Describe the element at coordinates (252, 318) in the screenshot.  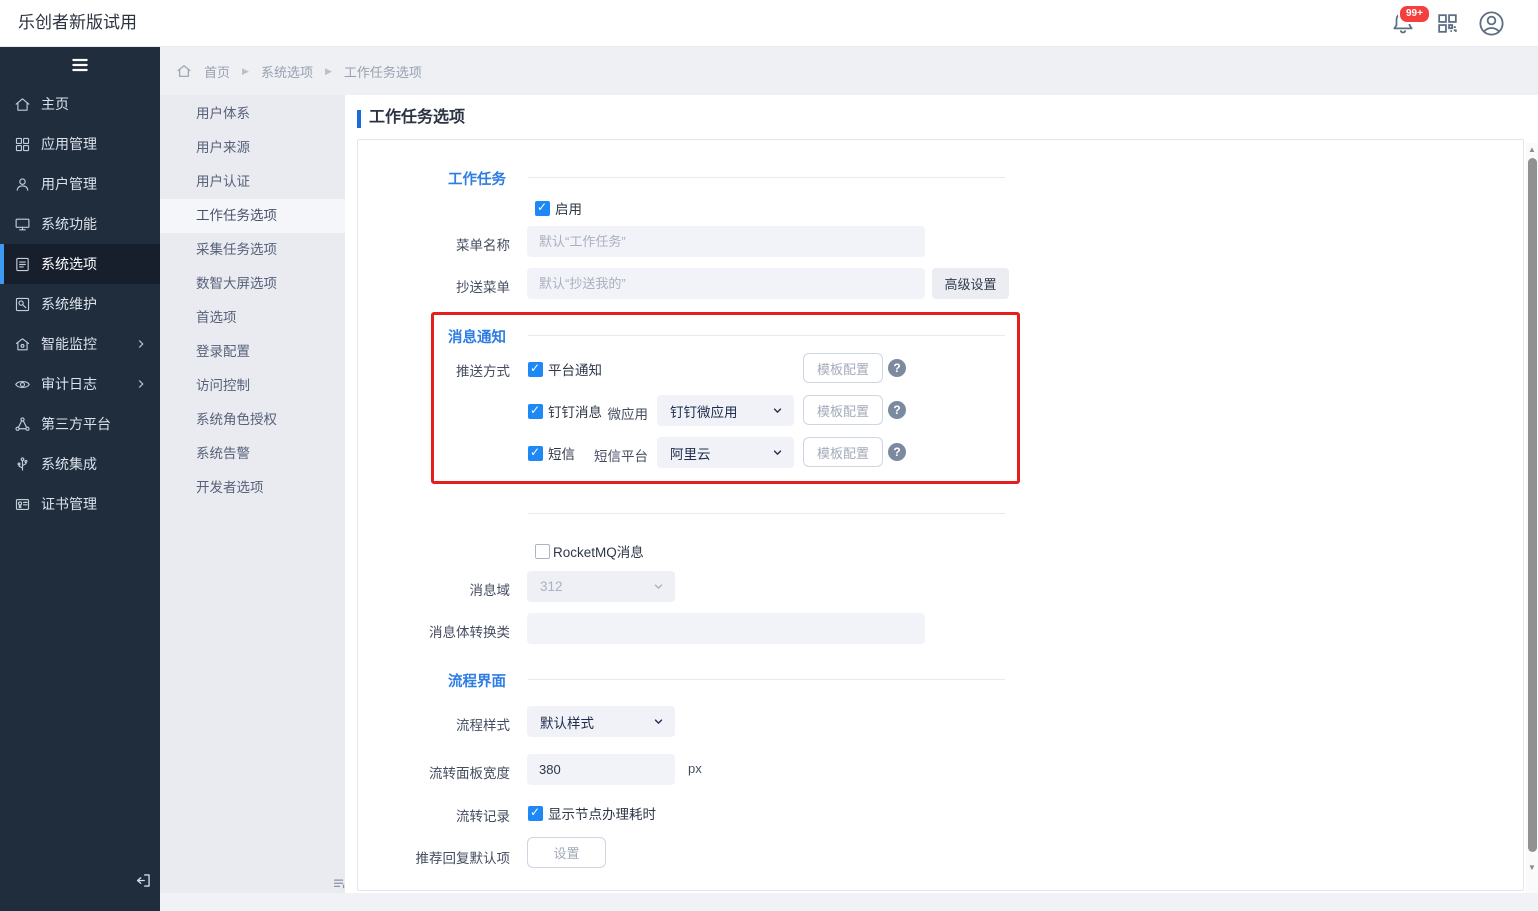
I see `subnav-item-preferences: 首选项` at that location.